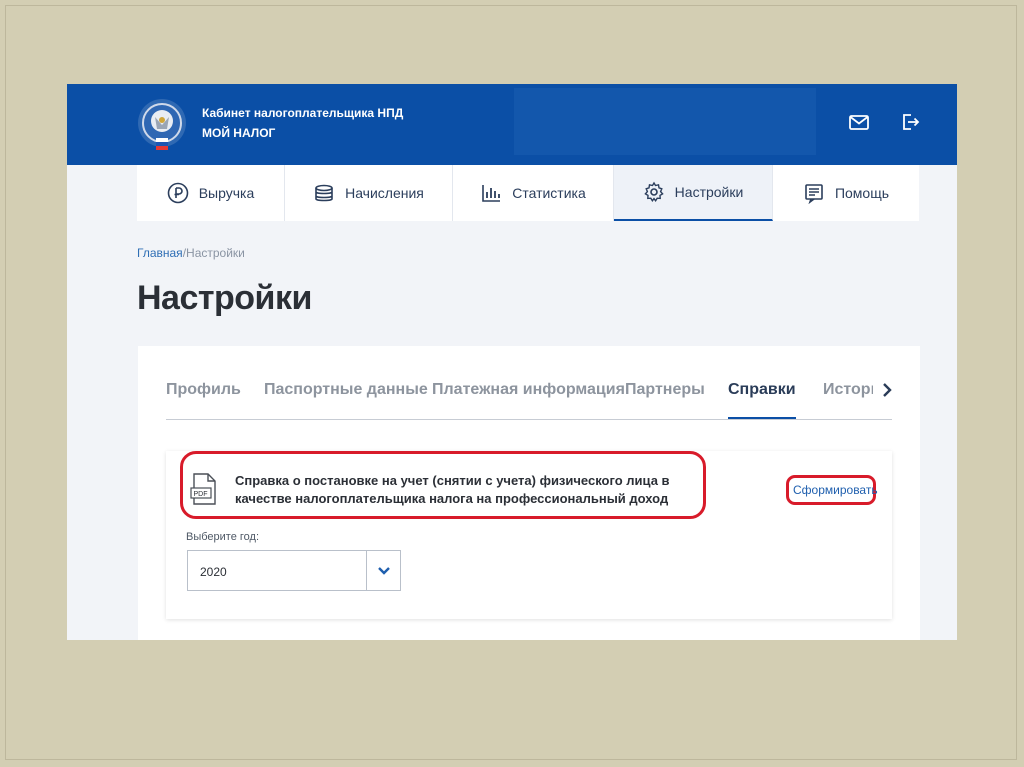 Image resolution: width=1024 pixels, height=767 pixels. What do you see at coordinates (224, 298) in the screenshot?
I see `page-title: Настройки` at bounding box center [224, 298].